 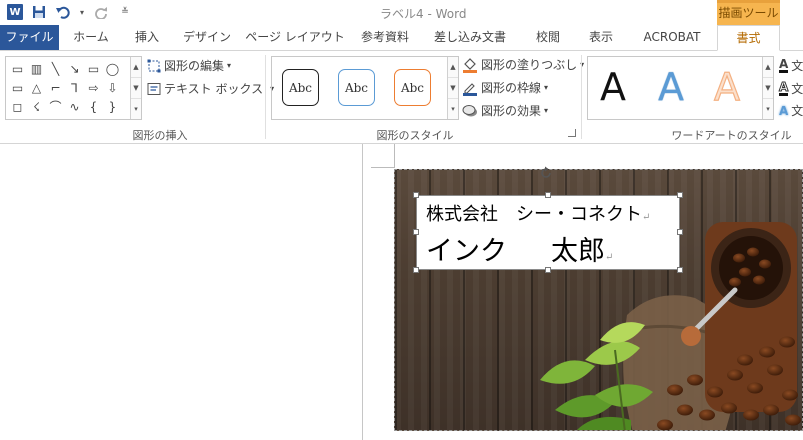 What do you see at coordinates (385, 37) in the screenshot?
I see `tab-references: 参考資料` at bounding box center [385, 37].